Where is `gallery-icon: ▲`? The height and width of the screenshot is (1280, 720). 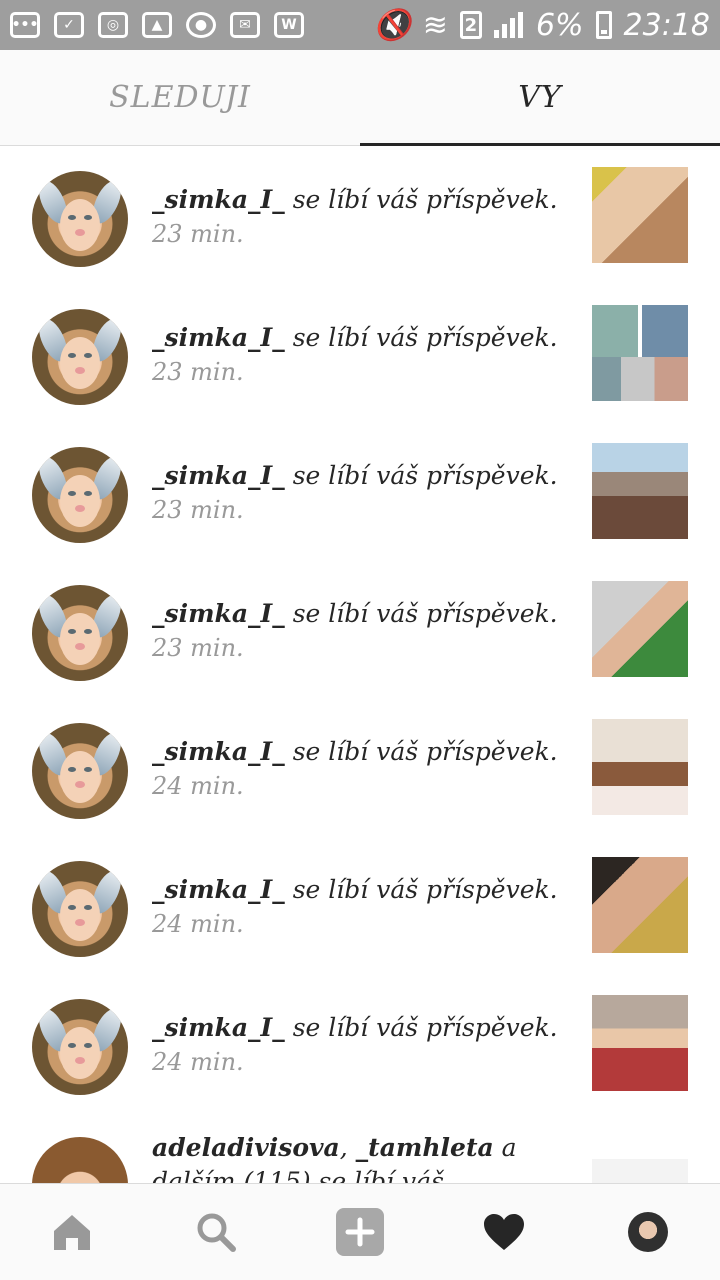 gallery-icon: ▲ is located at coordinates (157, 25).